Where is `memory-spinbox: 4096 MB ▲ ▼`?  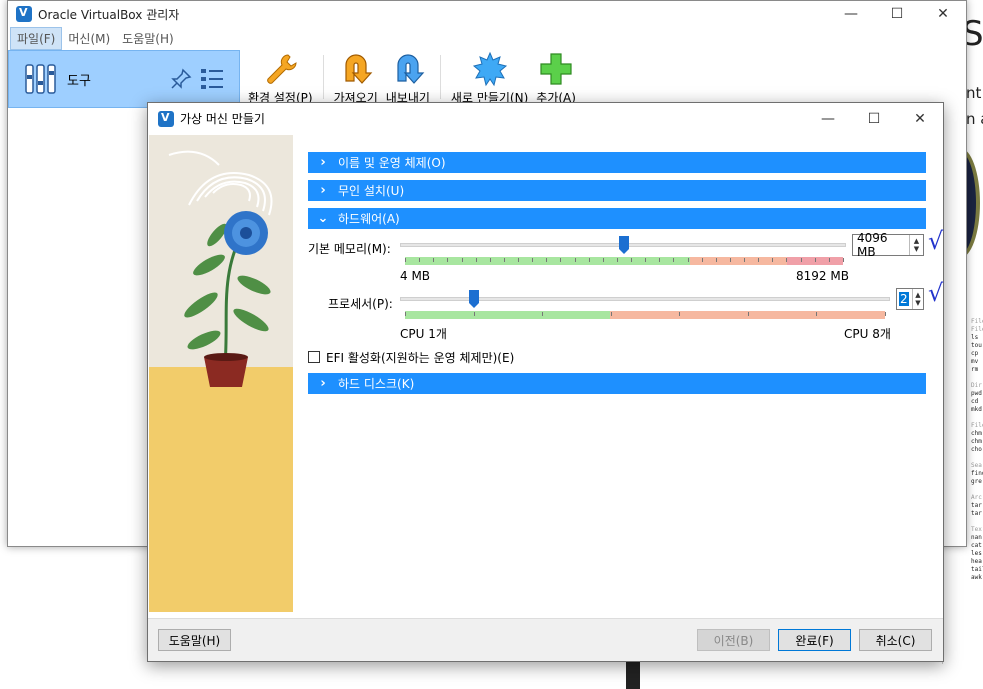 memory-spinbox: 4096 MB ▲ ▼ is located at coordinates (888, 245).